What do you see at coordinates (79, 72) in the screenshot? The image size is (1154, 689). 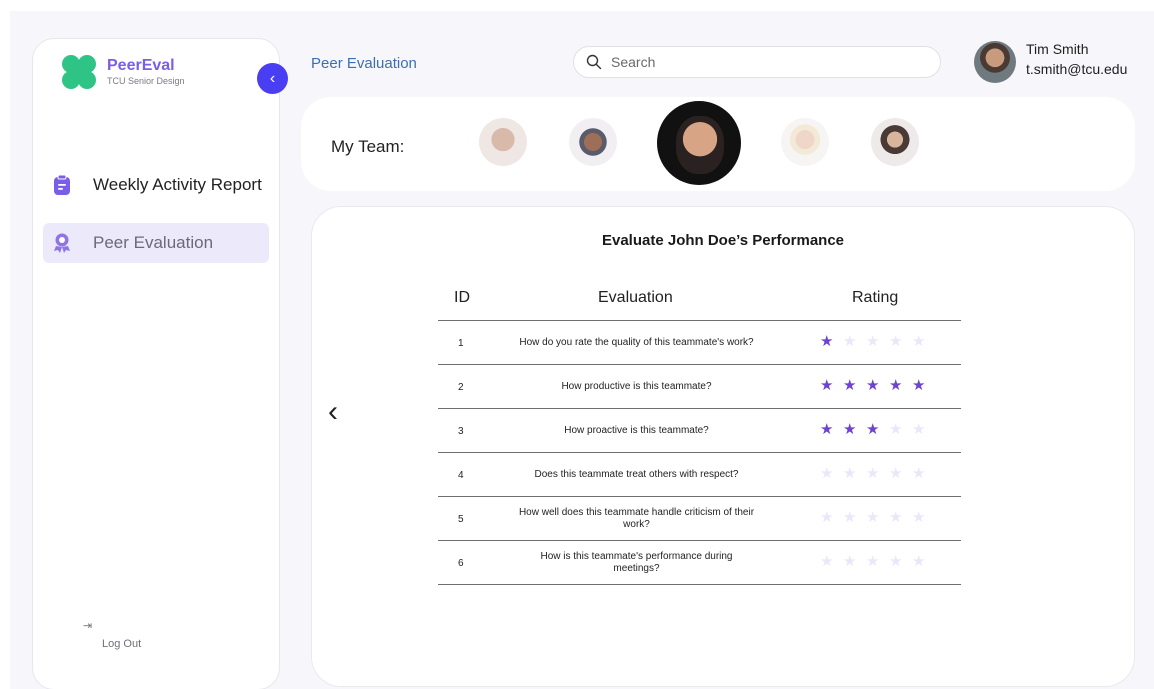 I see `logo-icon` at bounding box center [79, 72].